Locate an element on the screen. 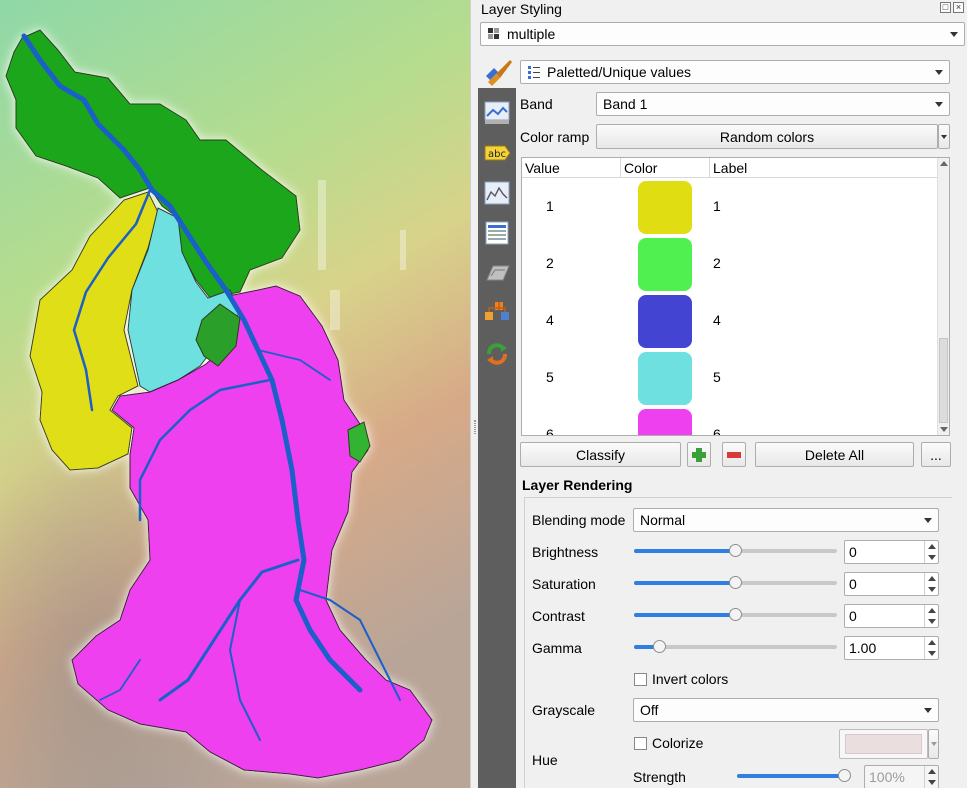 This screenshot has width=967, height=788. scroll-down-icon is located at coordinates (944, 429).